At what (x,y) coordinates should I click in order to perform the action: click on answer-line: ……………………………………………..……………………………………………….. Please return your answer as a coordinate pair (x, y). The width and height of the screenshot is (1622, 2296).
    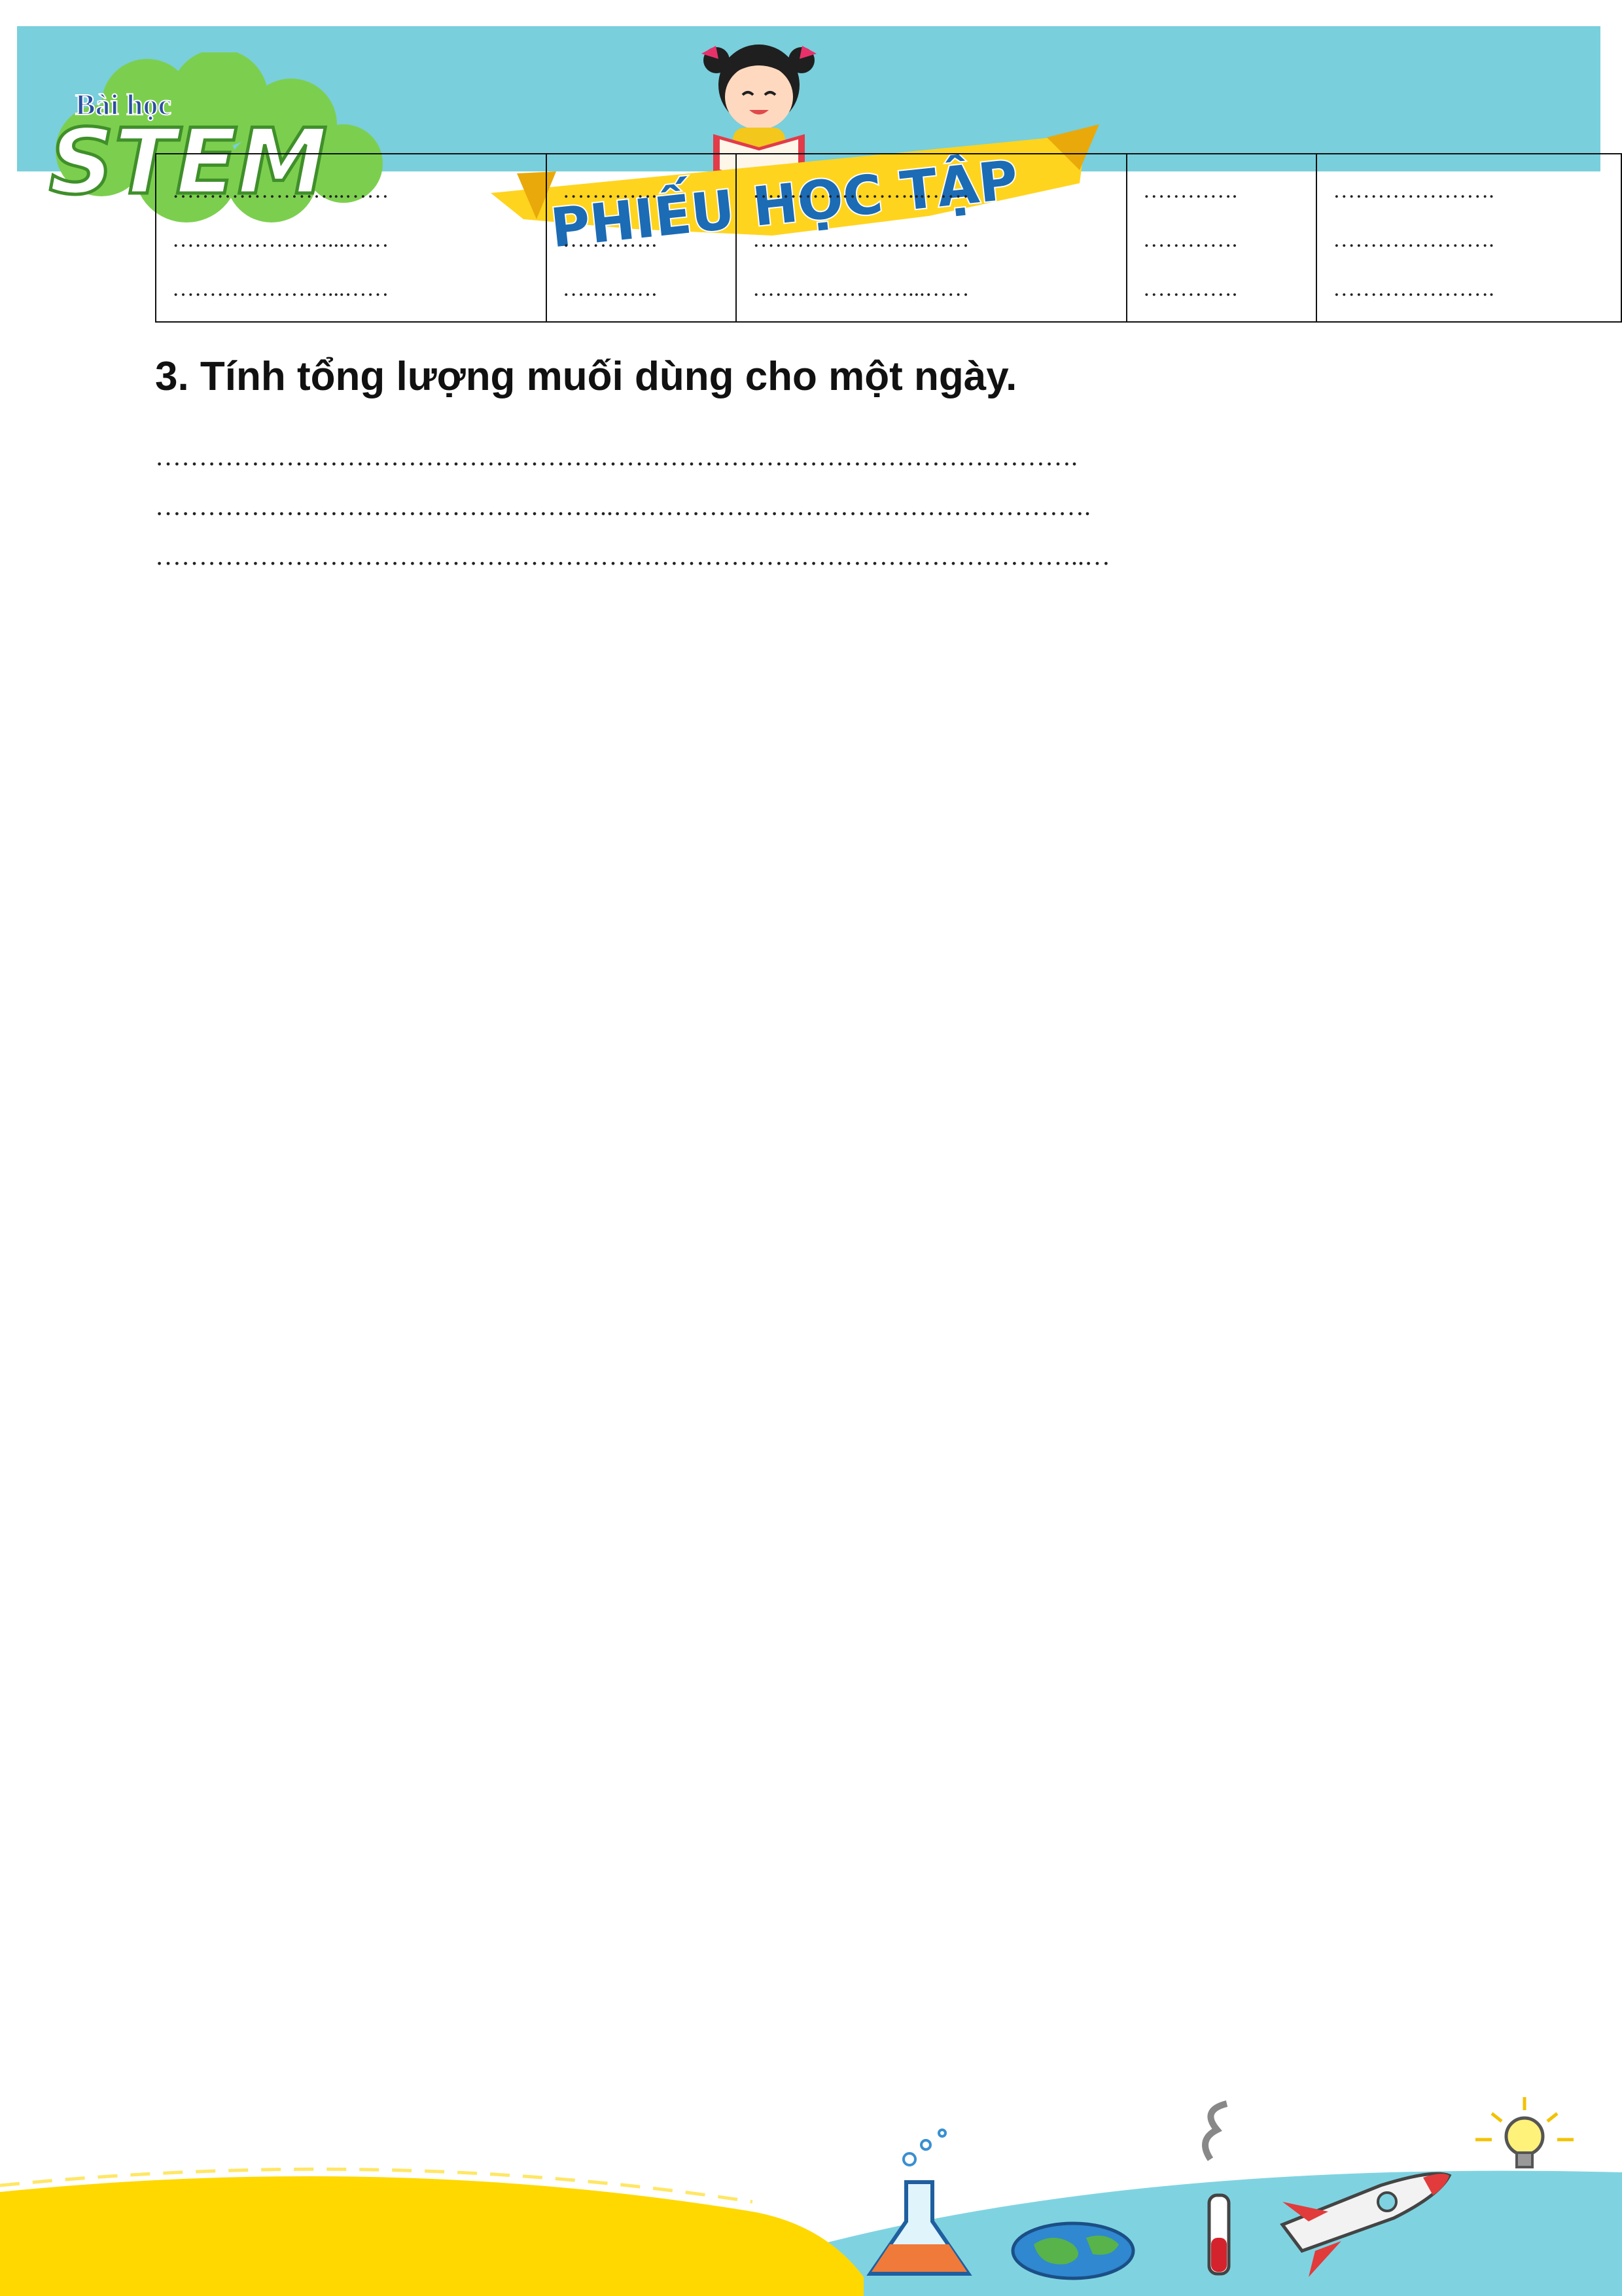
    Looking at the image, I should click on (816, 507).